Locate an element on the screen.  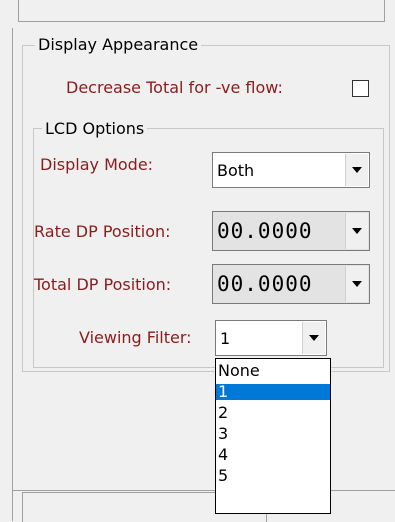
viewing-filter-label: Viewing Filter: is located at coordinates (135, 337).